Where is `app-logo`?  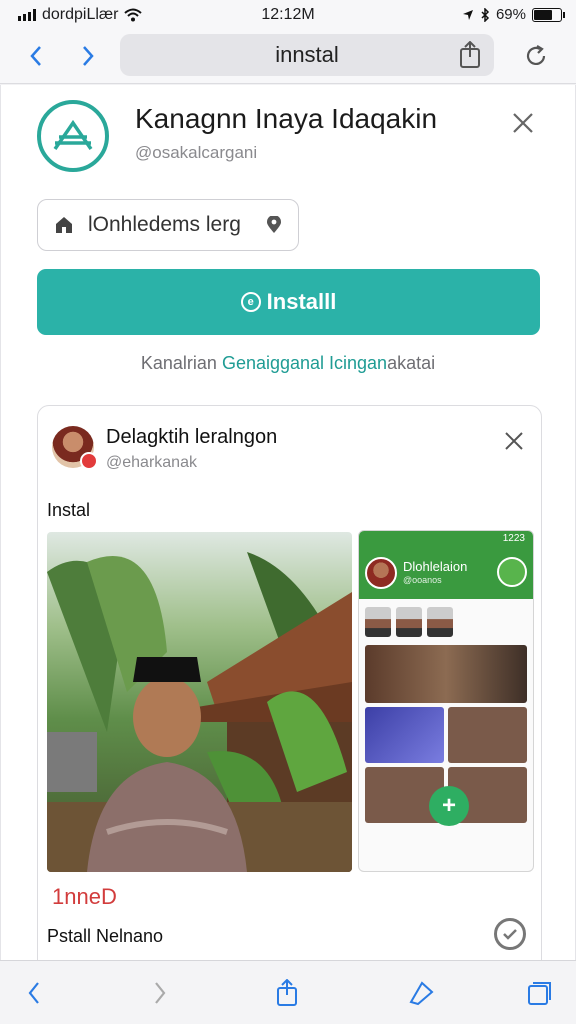
app-logo is located at coordinates (73, 136).